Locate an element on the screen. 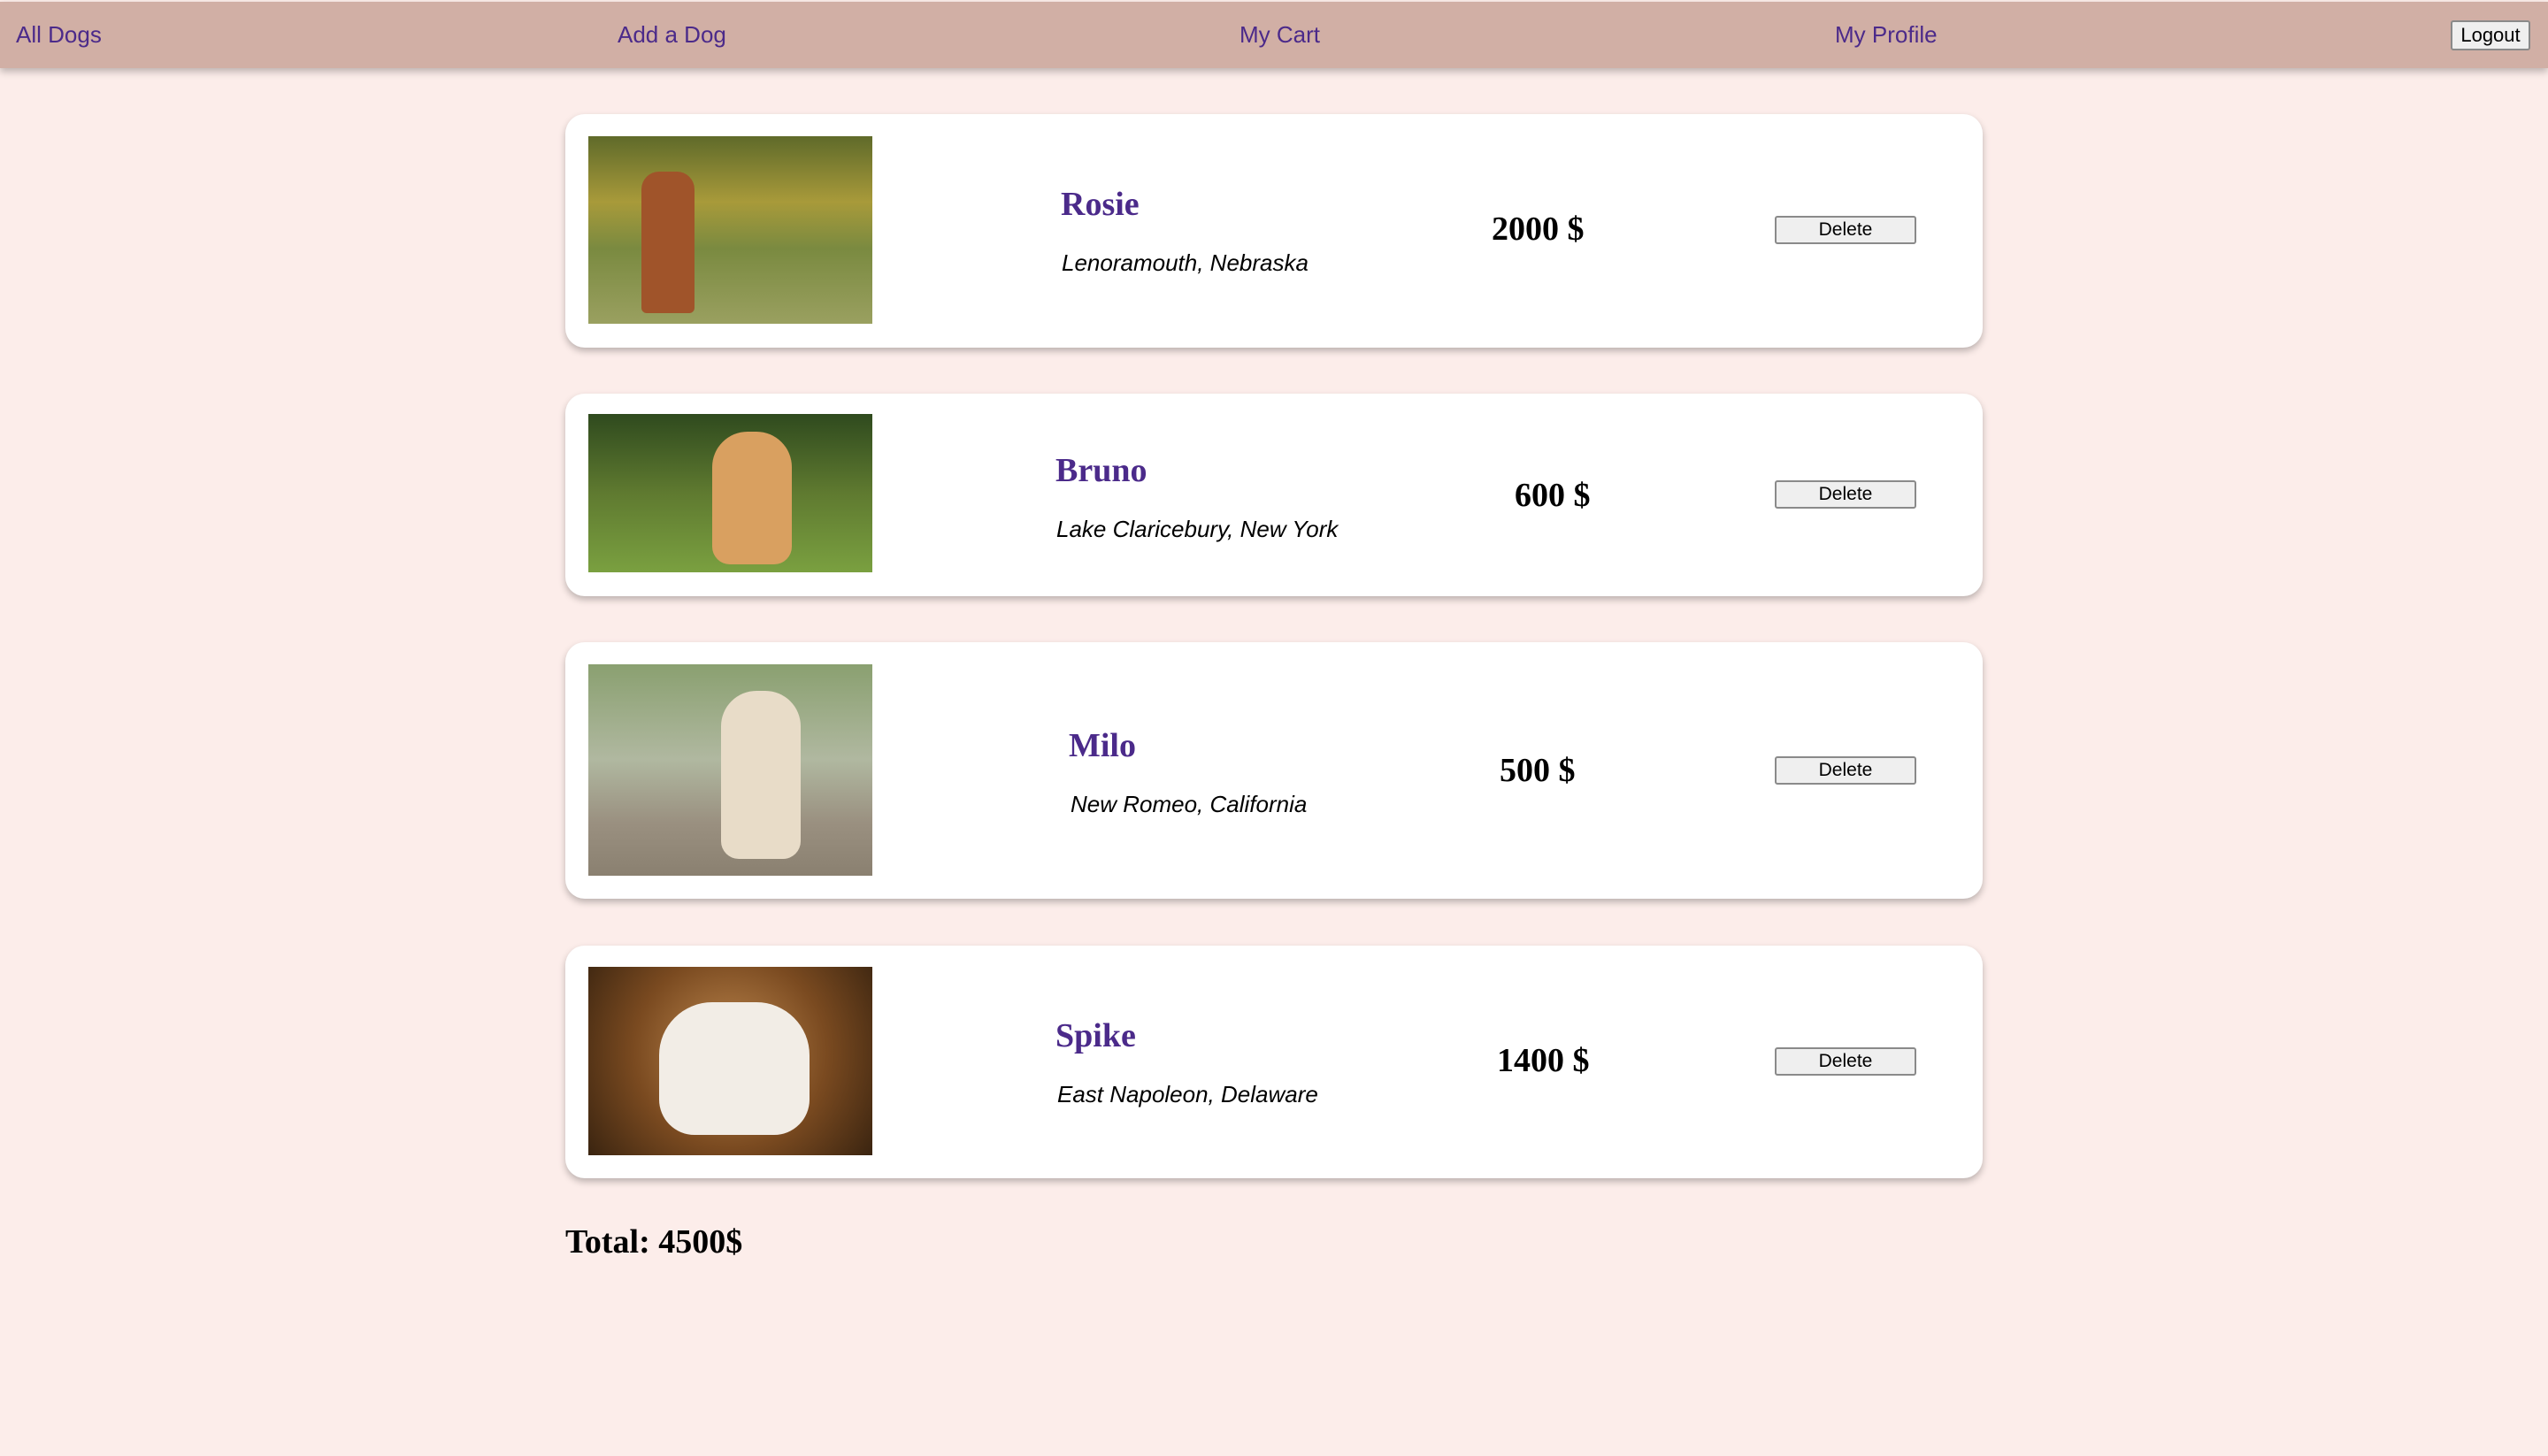  dog-location: Lake Claricebury, New York is located at coordinates (1197, 529).